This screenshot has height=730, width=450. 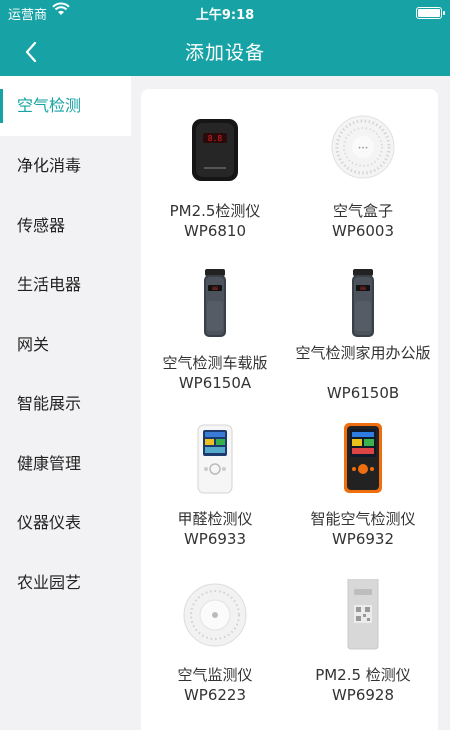 I want to click on grey-pm25-meter-icon, so click(x=363, y=614).